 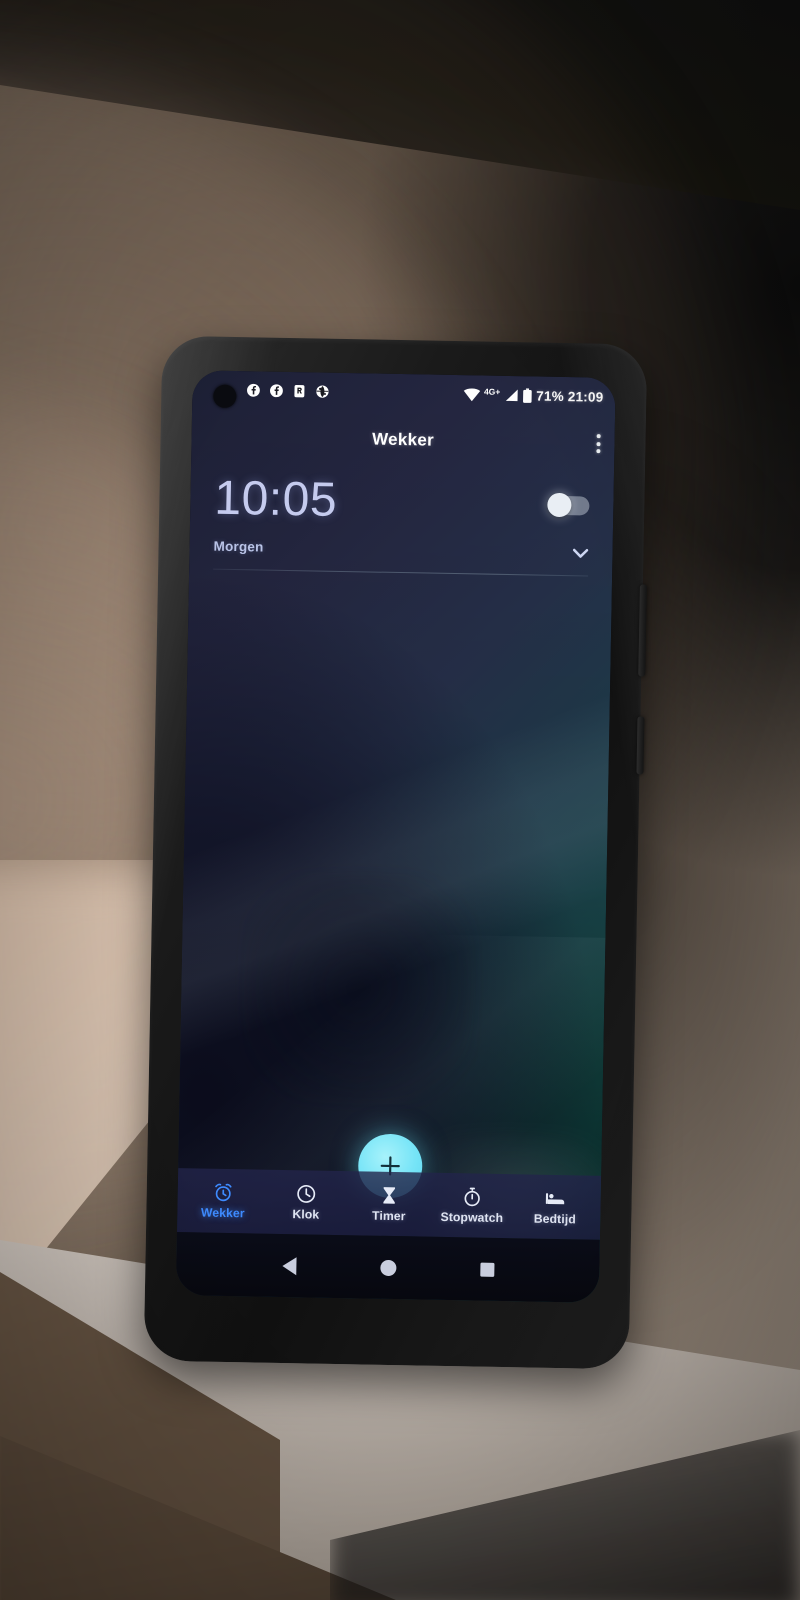 I want to click on more-vertical-icon, so click(x=598, y=444).